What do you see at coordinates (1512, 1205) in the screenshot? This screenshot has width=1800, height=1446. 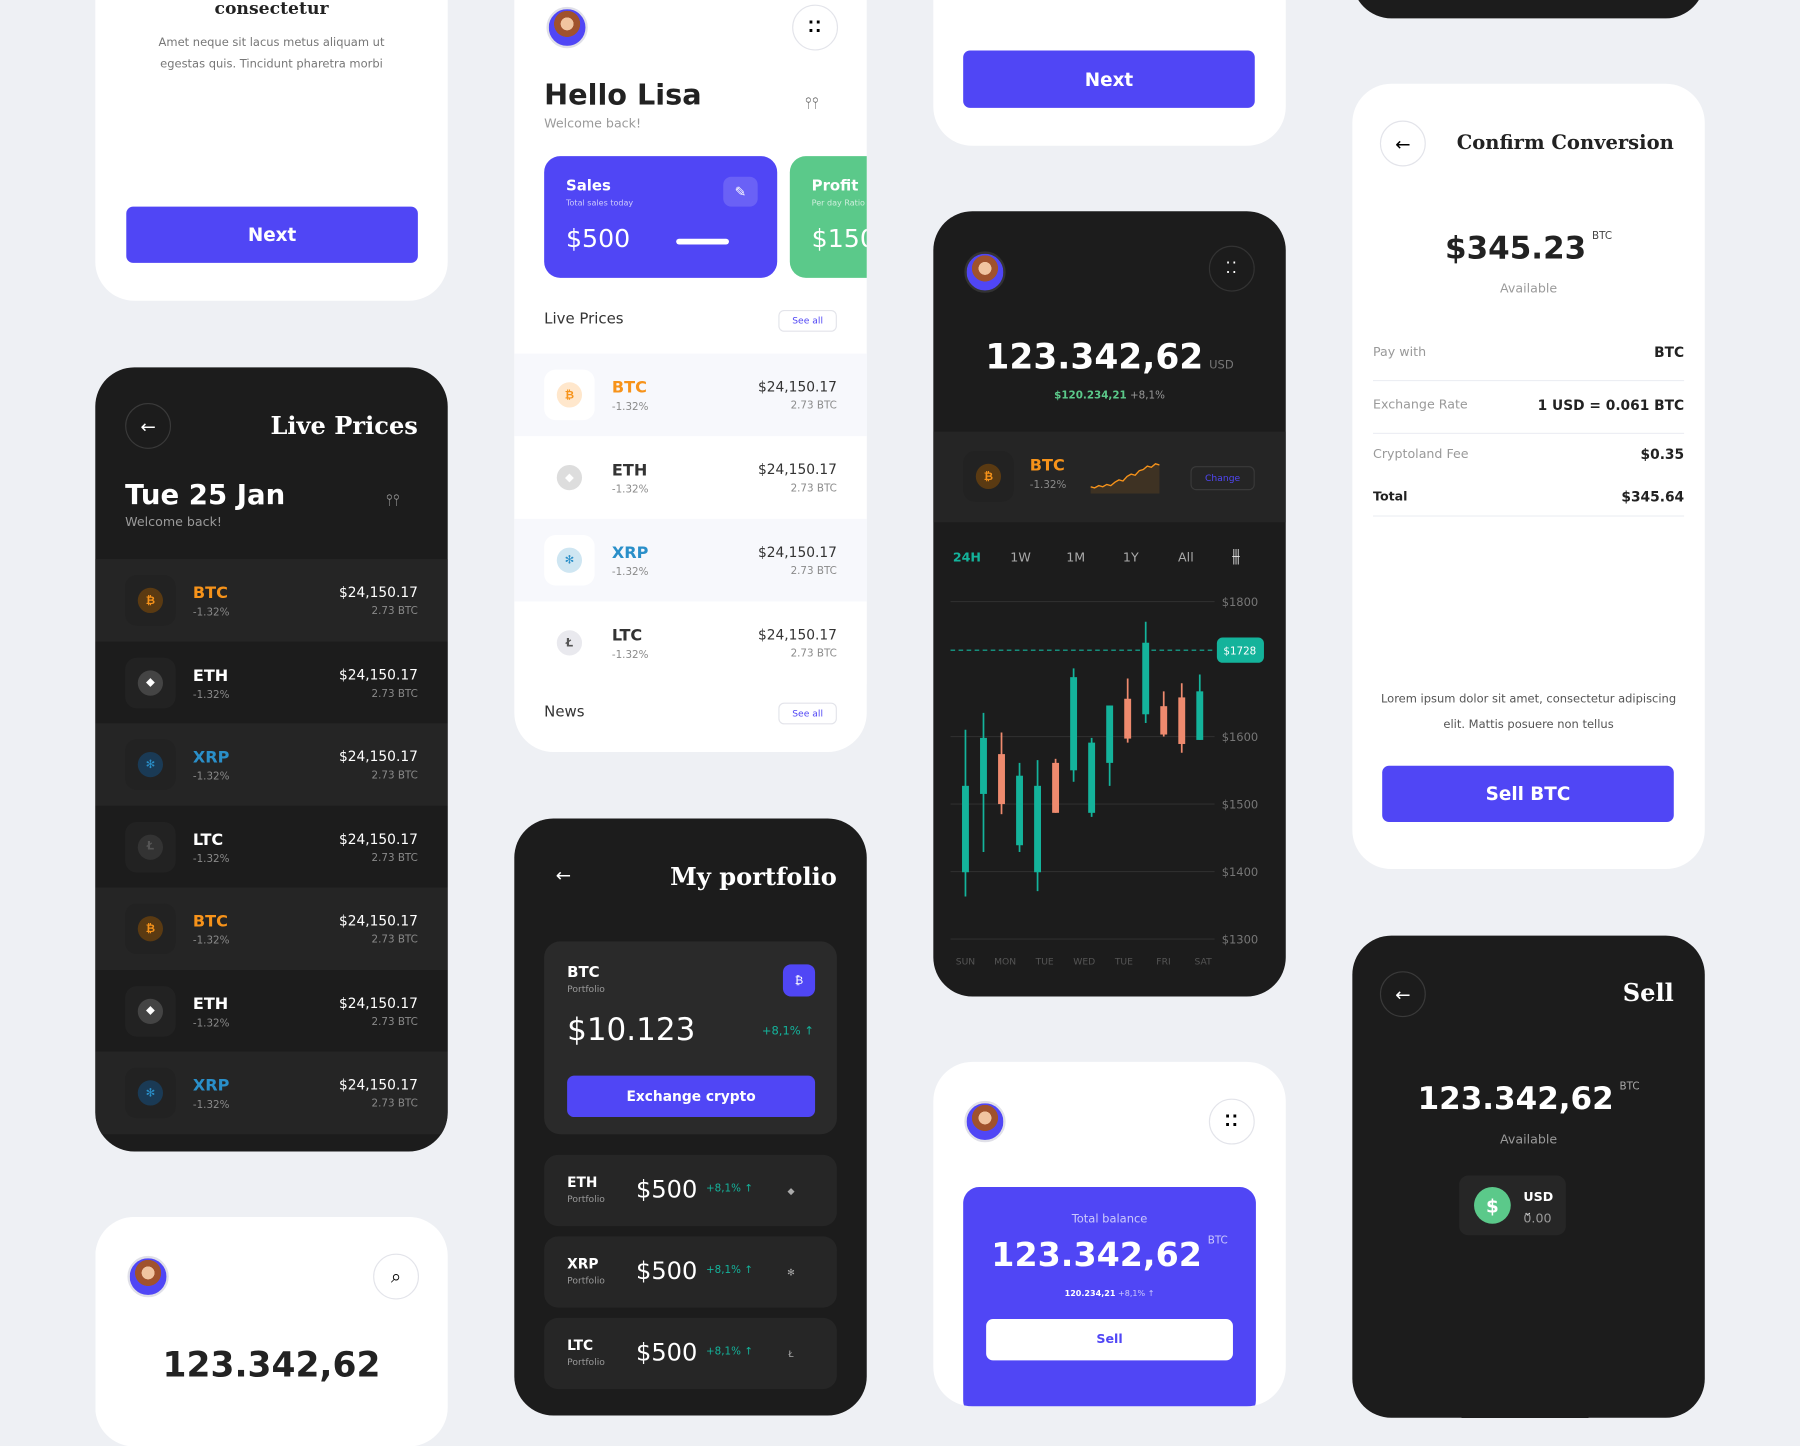 I see `currency-select: $ USD ⌄ 0.00` at bounding box center [1512, 1205].